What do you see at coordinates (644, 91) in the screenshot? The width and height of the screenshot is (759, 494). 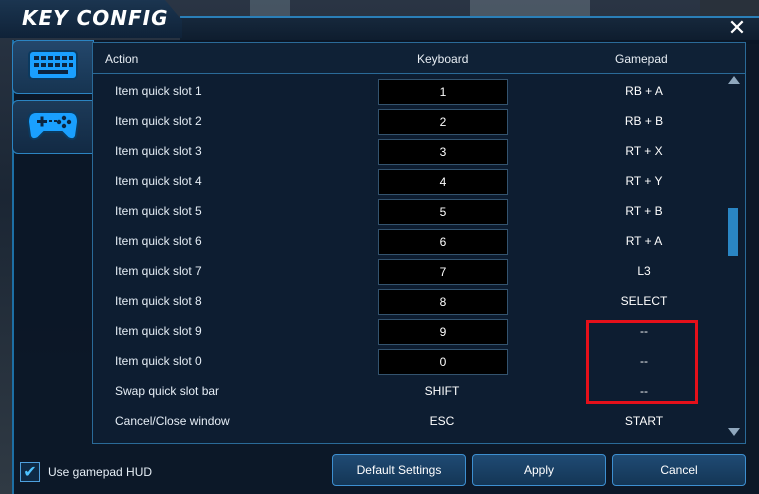 I see `gamepad-binding: RB + A` at bounding box center [644, 91].